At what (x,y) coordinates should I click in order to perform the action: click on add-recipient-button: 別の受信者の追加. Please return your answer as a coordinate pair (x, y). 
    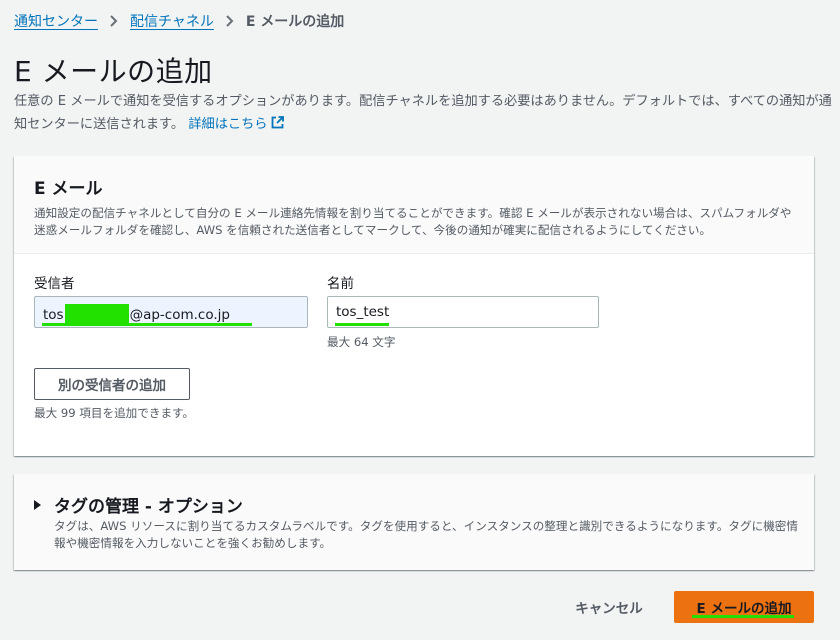
    Looking at the image, I should click on (112, 384).